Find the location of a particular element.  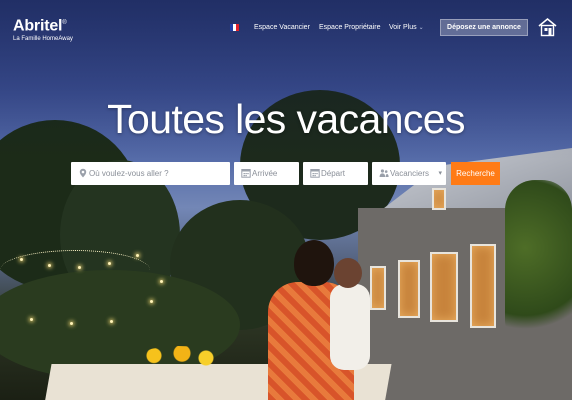

logo-tagline: La Famille HomeAway is located at coordinates (43, 39).